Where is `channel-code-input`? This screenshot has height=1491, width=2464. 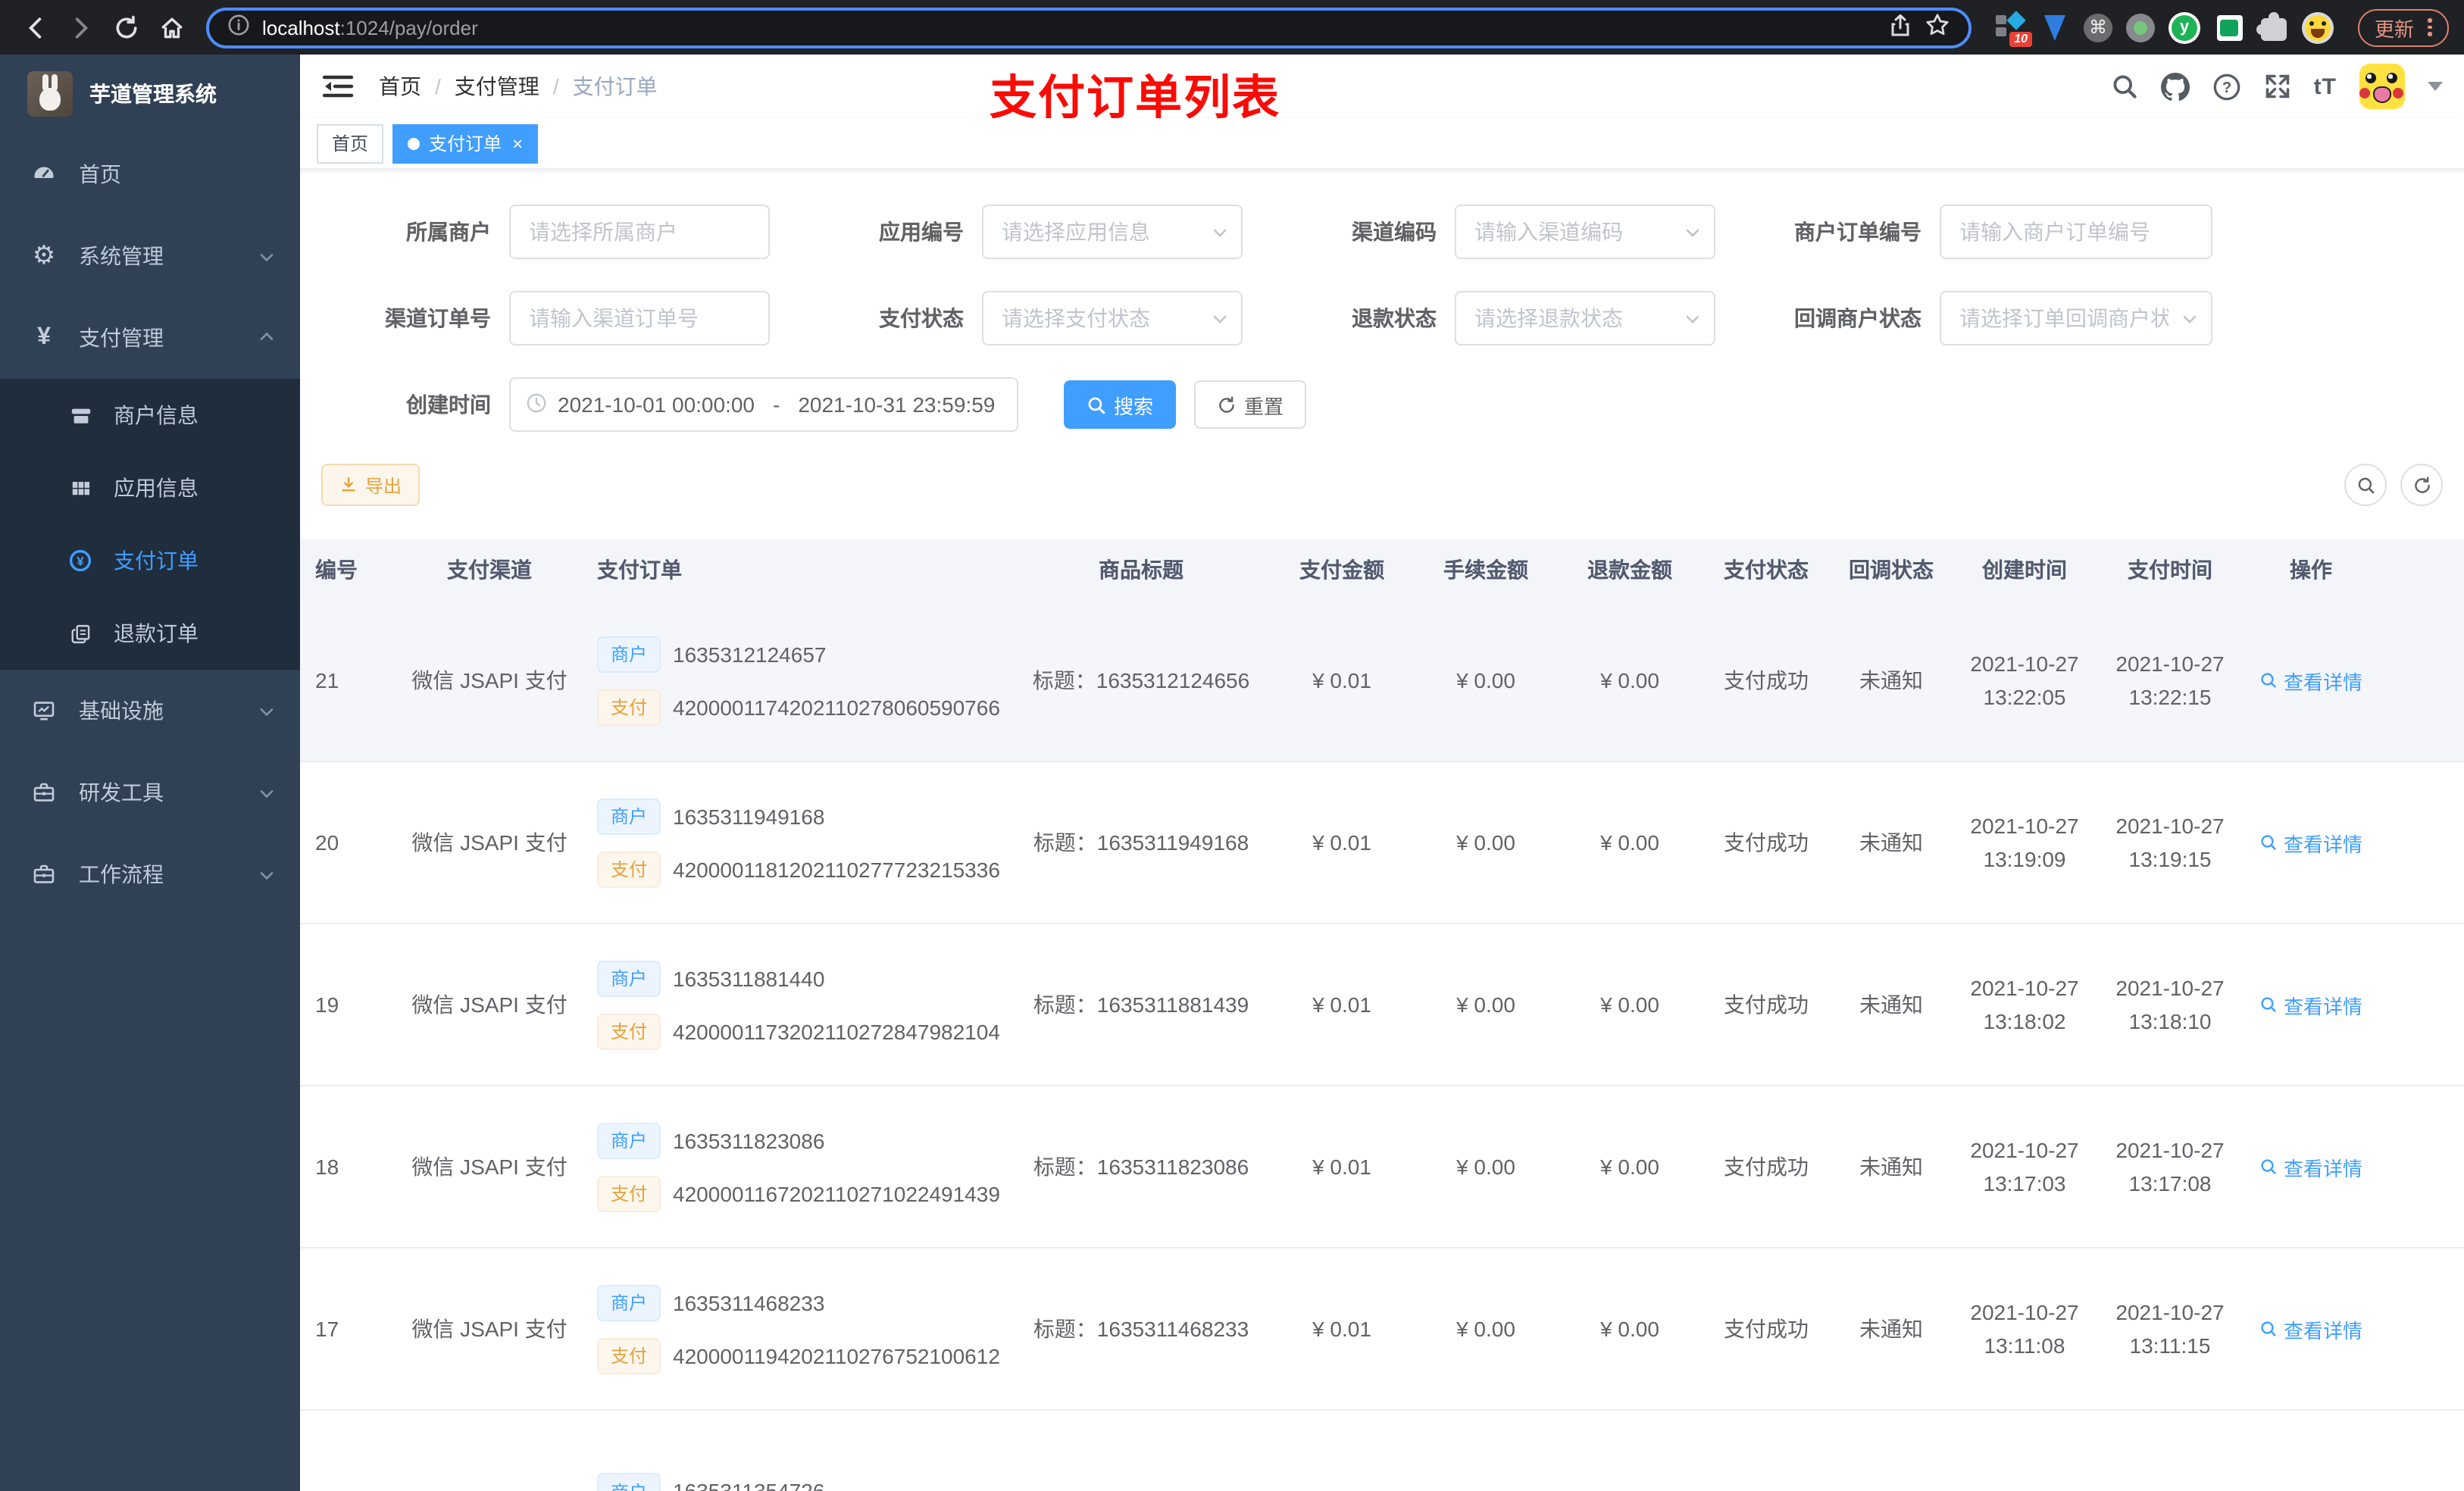
channel-code-input is located at coordinates (1585, 232).